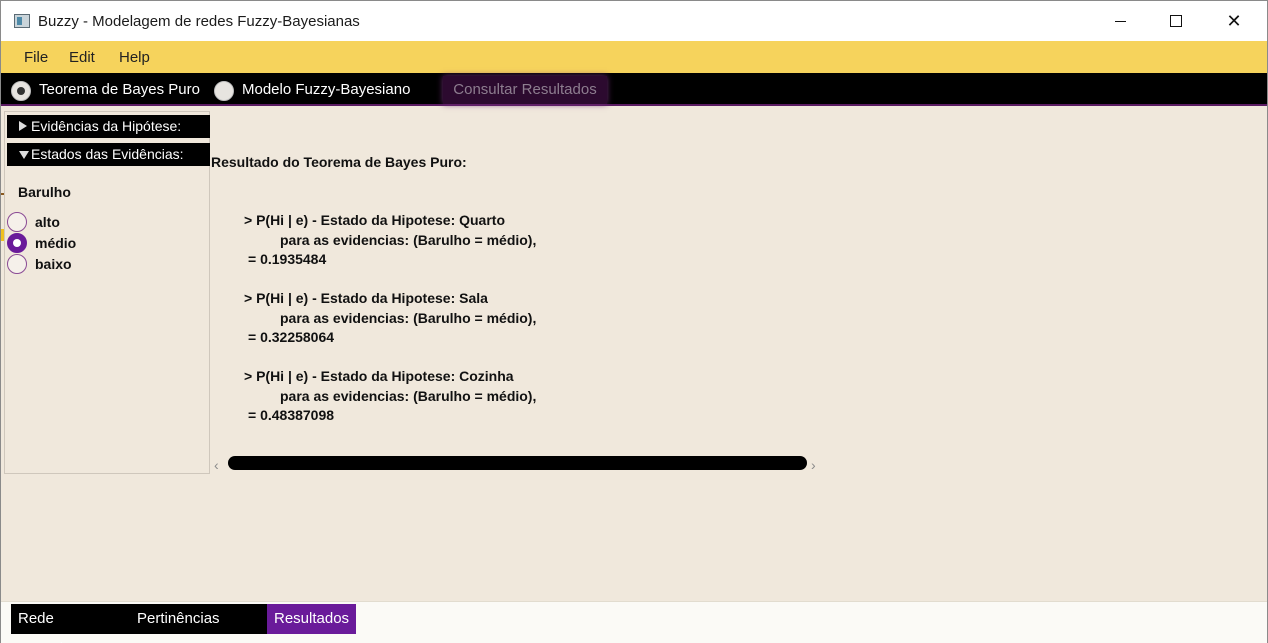  Describe the element at coordinates (134, 57) in the screenshot. I see `menu-help: Help` at that location.